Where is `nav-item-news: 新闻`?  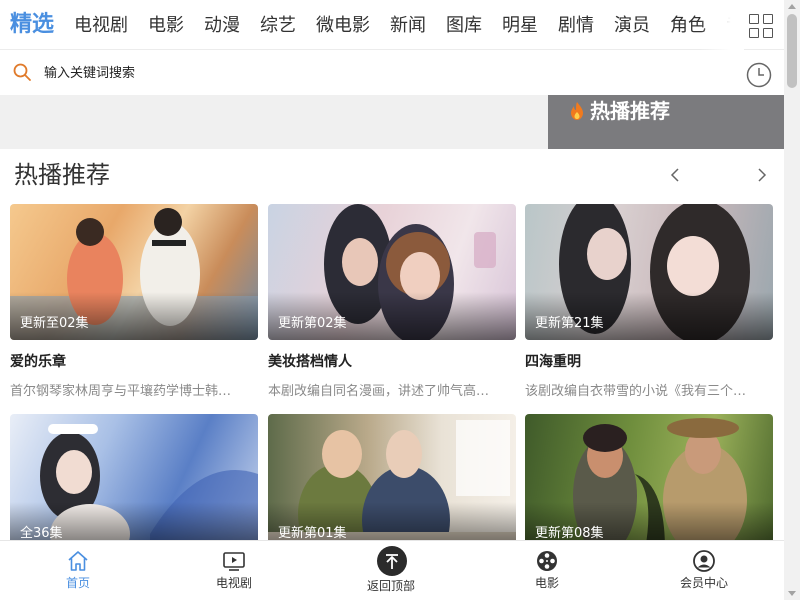 nav-item-news: 新闻 is located at coordinates (408, 26).